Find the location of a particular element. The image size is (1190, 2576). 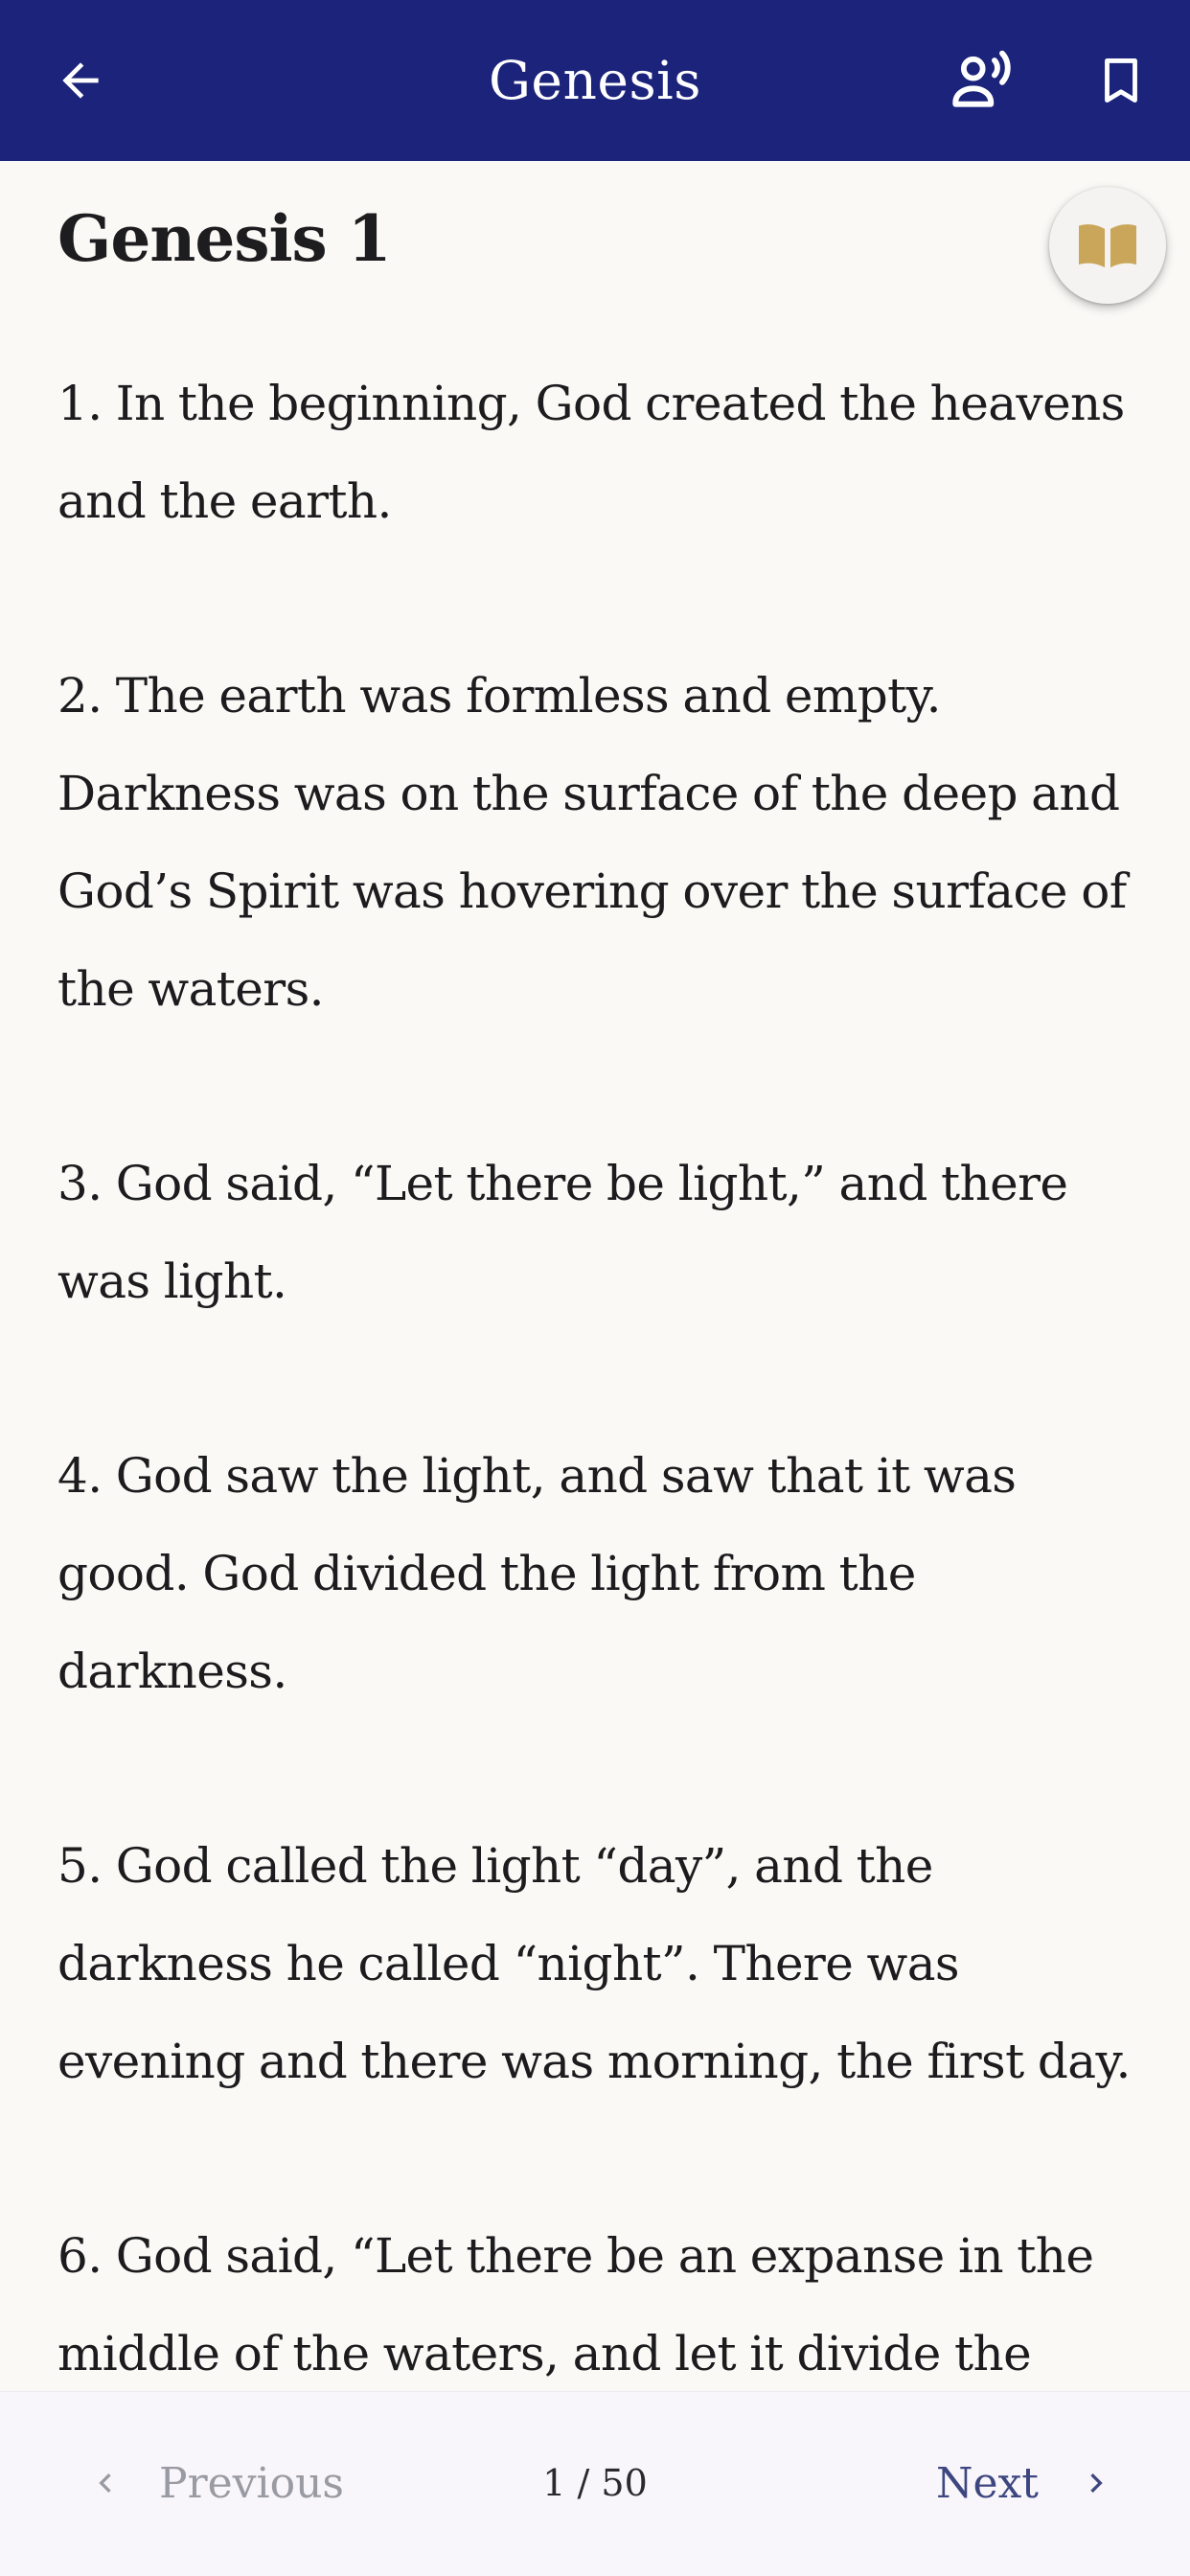

next-label: Next is located at coordinates (987, 2483).